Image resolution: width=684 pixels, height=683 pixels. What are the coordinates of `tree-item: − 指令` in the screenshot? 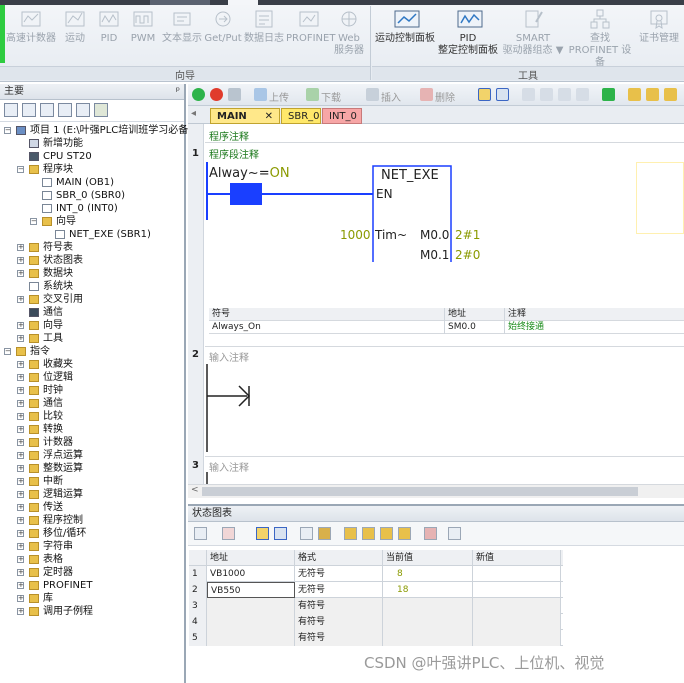 It's located at (92, 351).